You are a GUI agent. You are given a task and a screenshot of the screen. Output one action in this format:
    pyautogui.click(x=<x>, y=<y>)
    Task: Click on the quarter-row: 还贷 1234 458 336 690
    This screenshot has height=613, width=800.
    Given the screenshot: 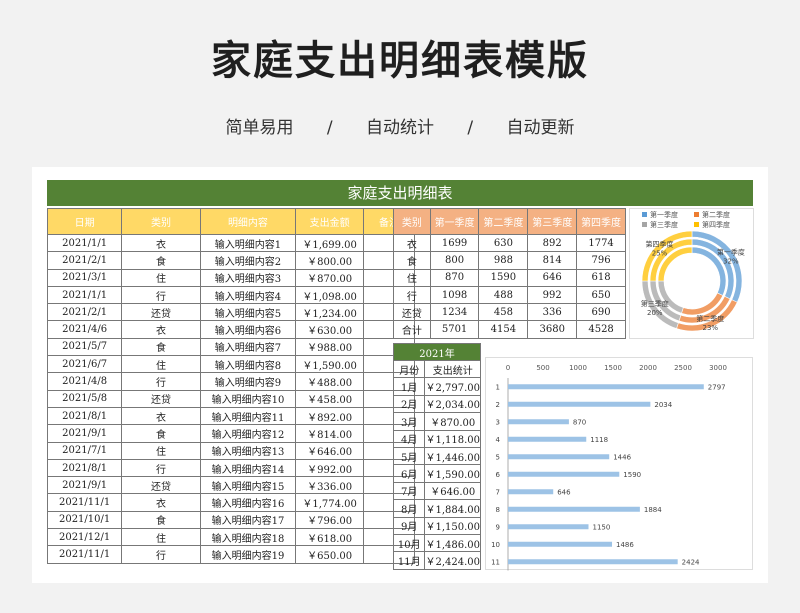 What is the action you would take?
    pyautogui.click(x=509, y=312)
    